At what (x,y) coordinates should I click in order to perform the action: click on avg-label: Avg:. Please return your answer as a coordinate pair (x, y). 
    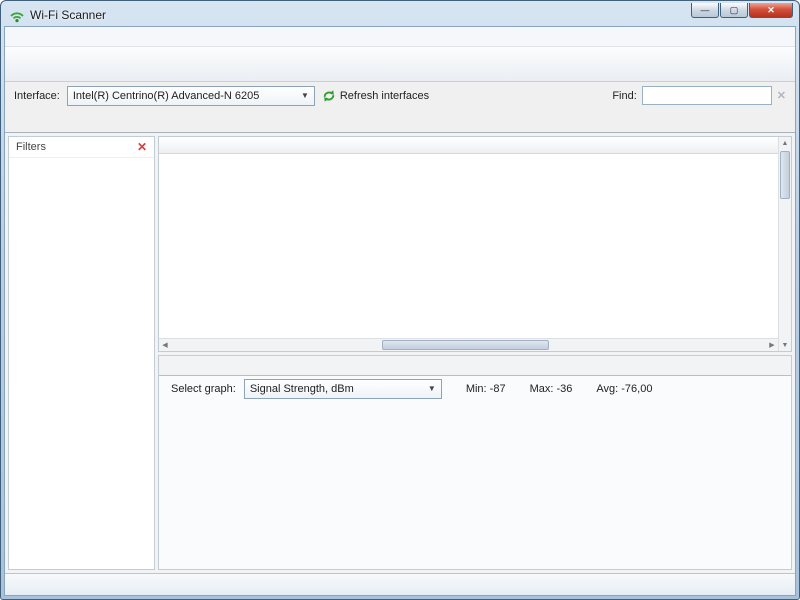
    Looking at the image, I should click on (607, 388).